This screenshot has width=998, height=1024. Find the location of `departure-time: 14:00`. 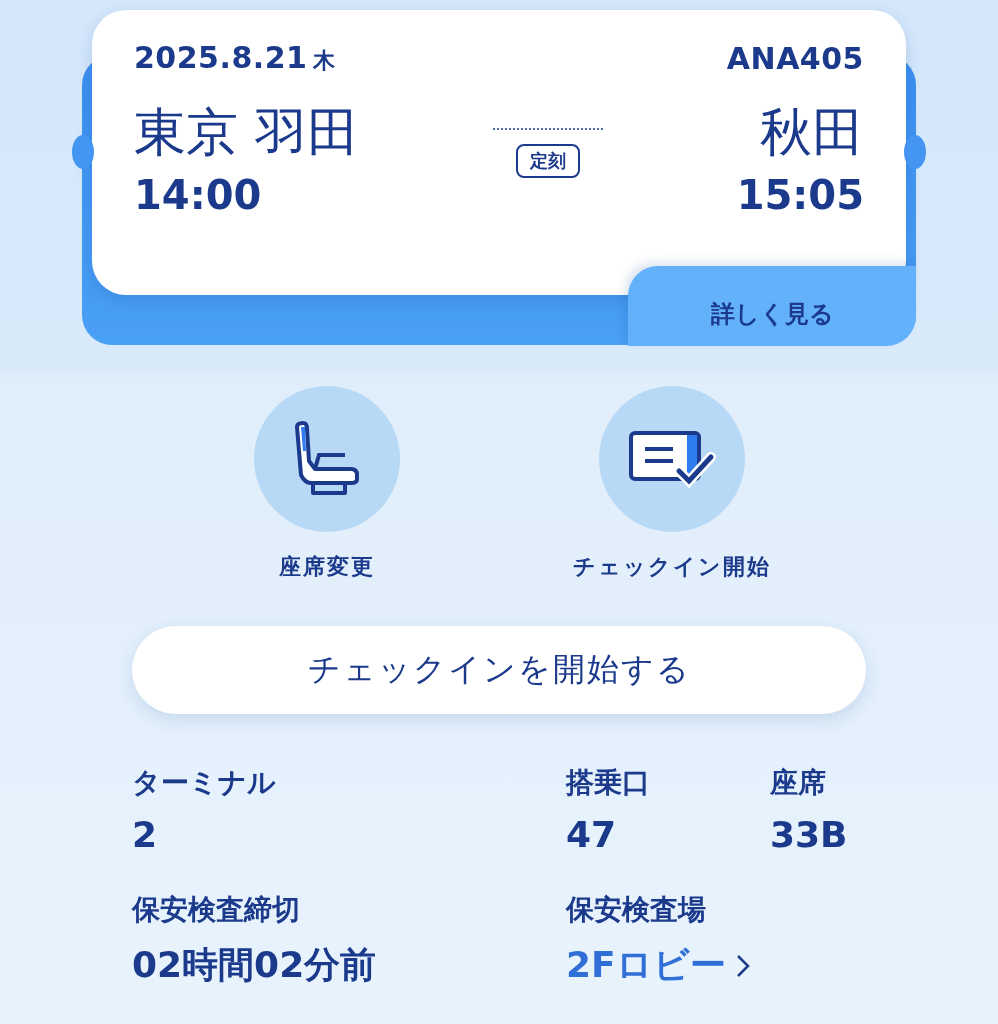

departure-time: 14:00 is located at coordinates (198, 195).